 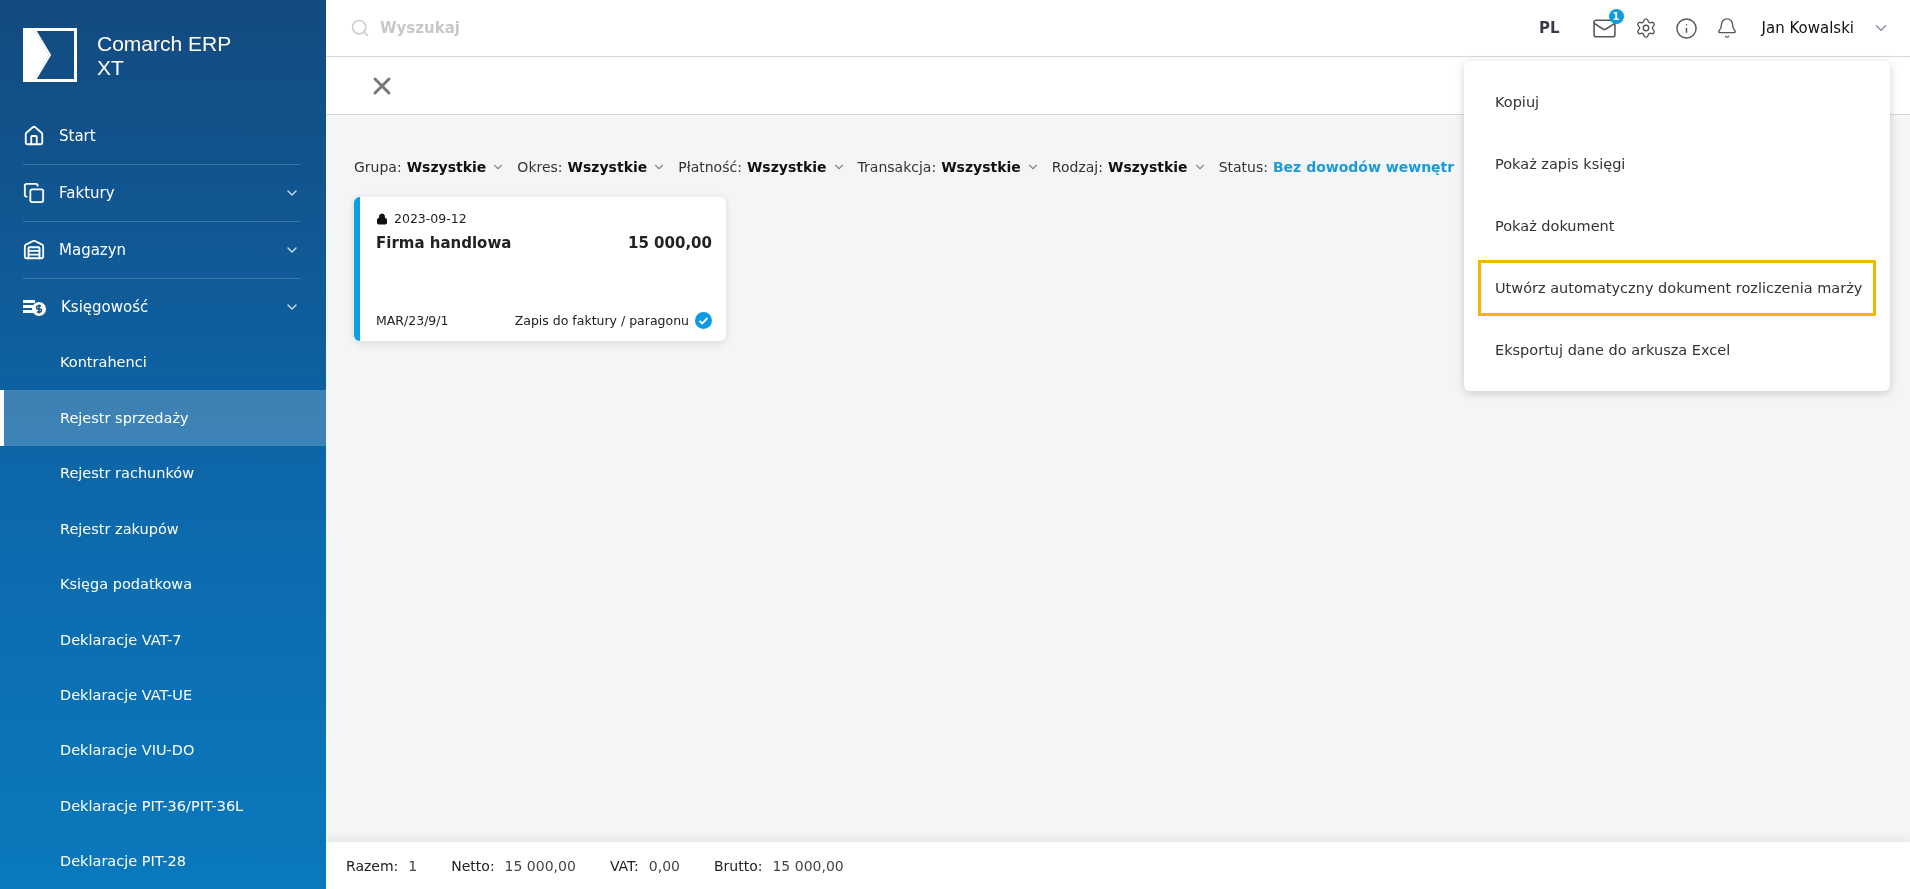 What do you see at coordinates (1549, 28) in the screenshot?
I see `language-button: PL` at bounding box center [1549, 28].